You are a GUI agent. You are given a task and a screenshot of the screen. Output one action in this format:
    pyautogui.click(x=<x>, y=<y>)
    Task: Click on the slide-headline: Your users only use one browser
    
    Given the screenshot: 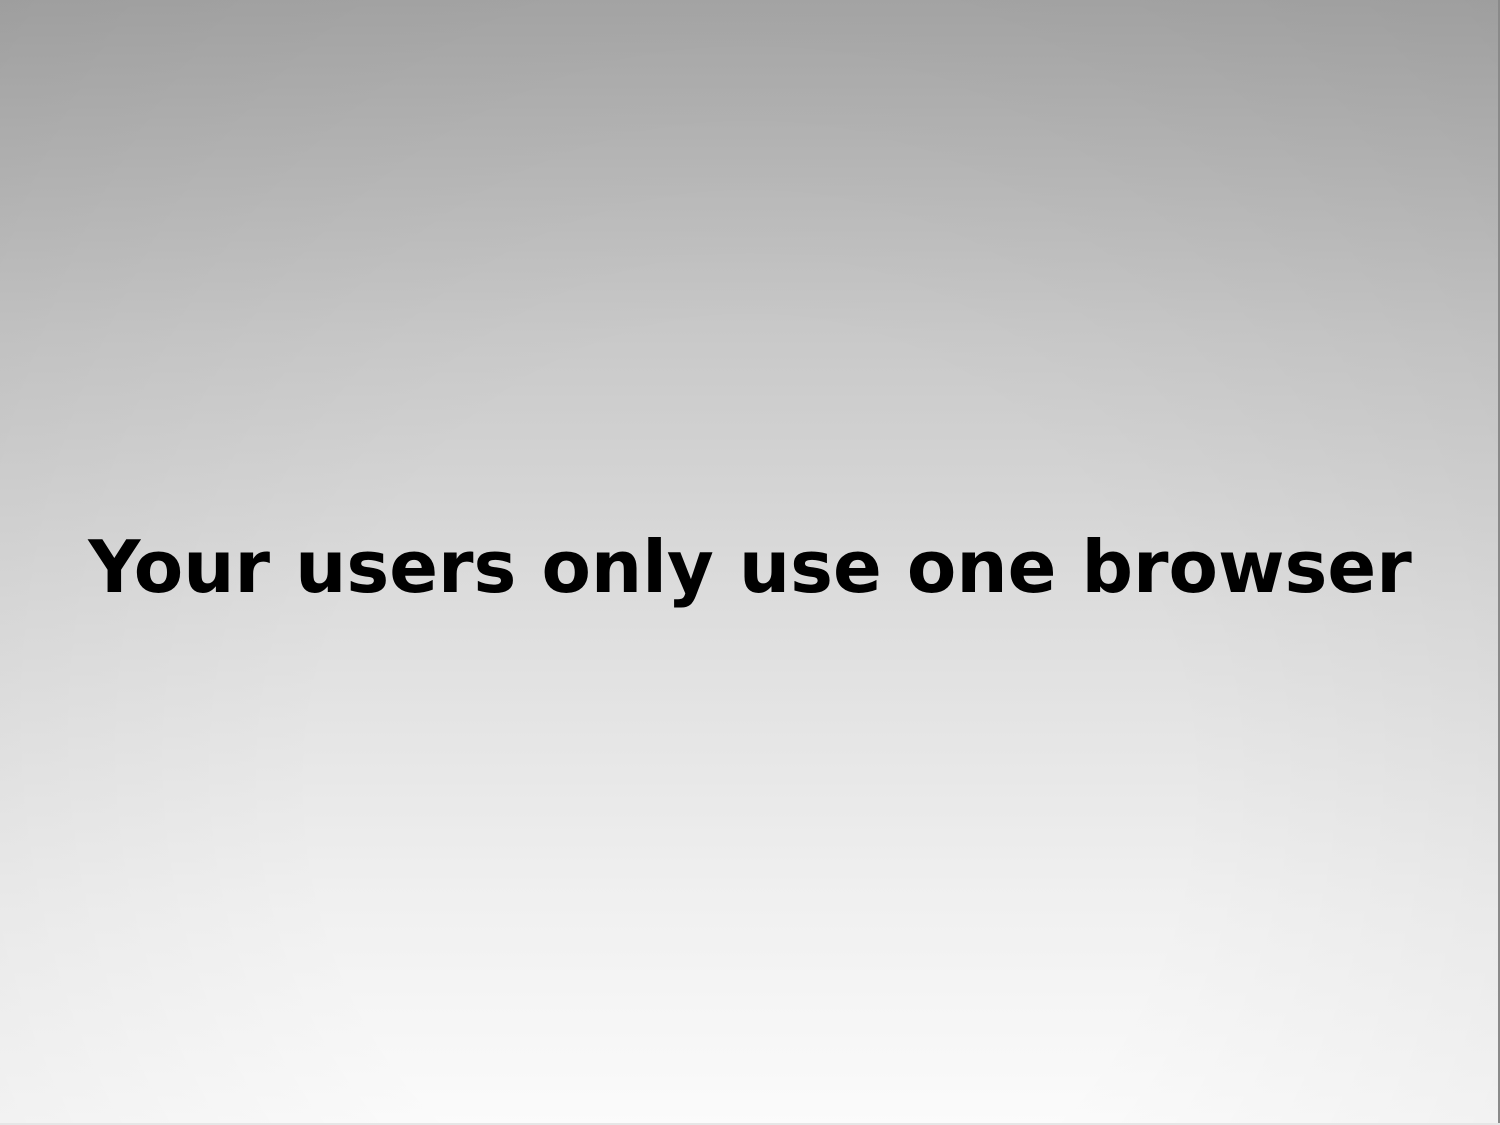 What is the action you would take?
    pyautogui.click(x=750, y=567)
    